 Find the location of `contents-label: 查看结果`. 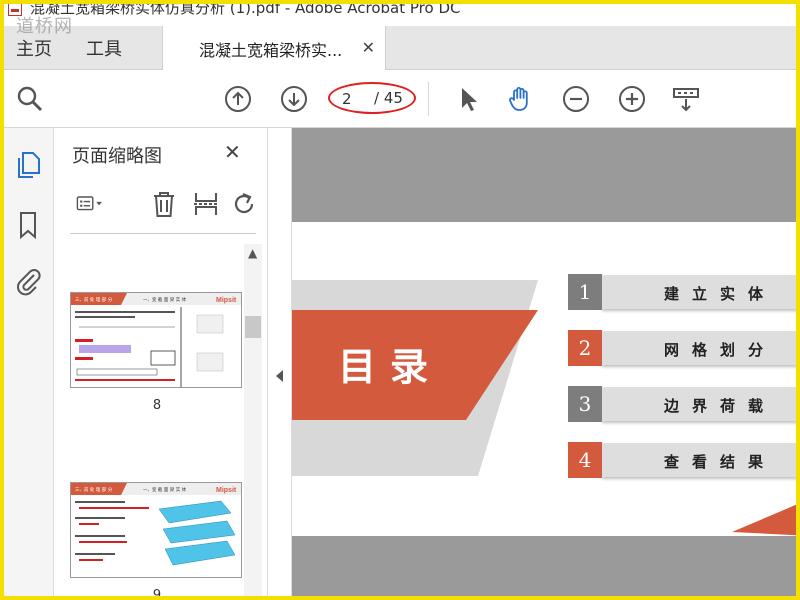

contents-label: 查看结果 is located at coordinates (720, 462).